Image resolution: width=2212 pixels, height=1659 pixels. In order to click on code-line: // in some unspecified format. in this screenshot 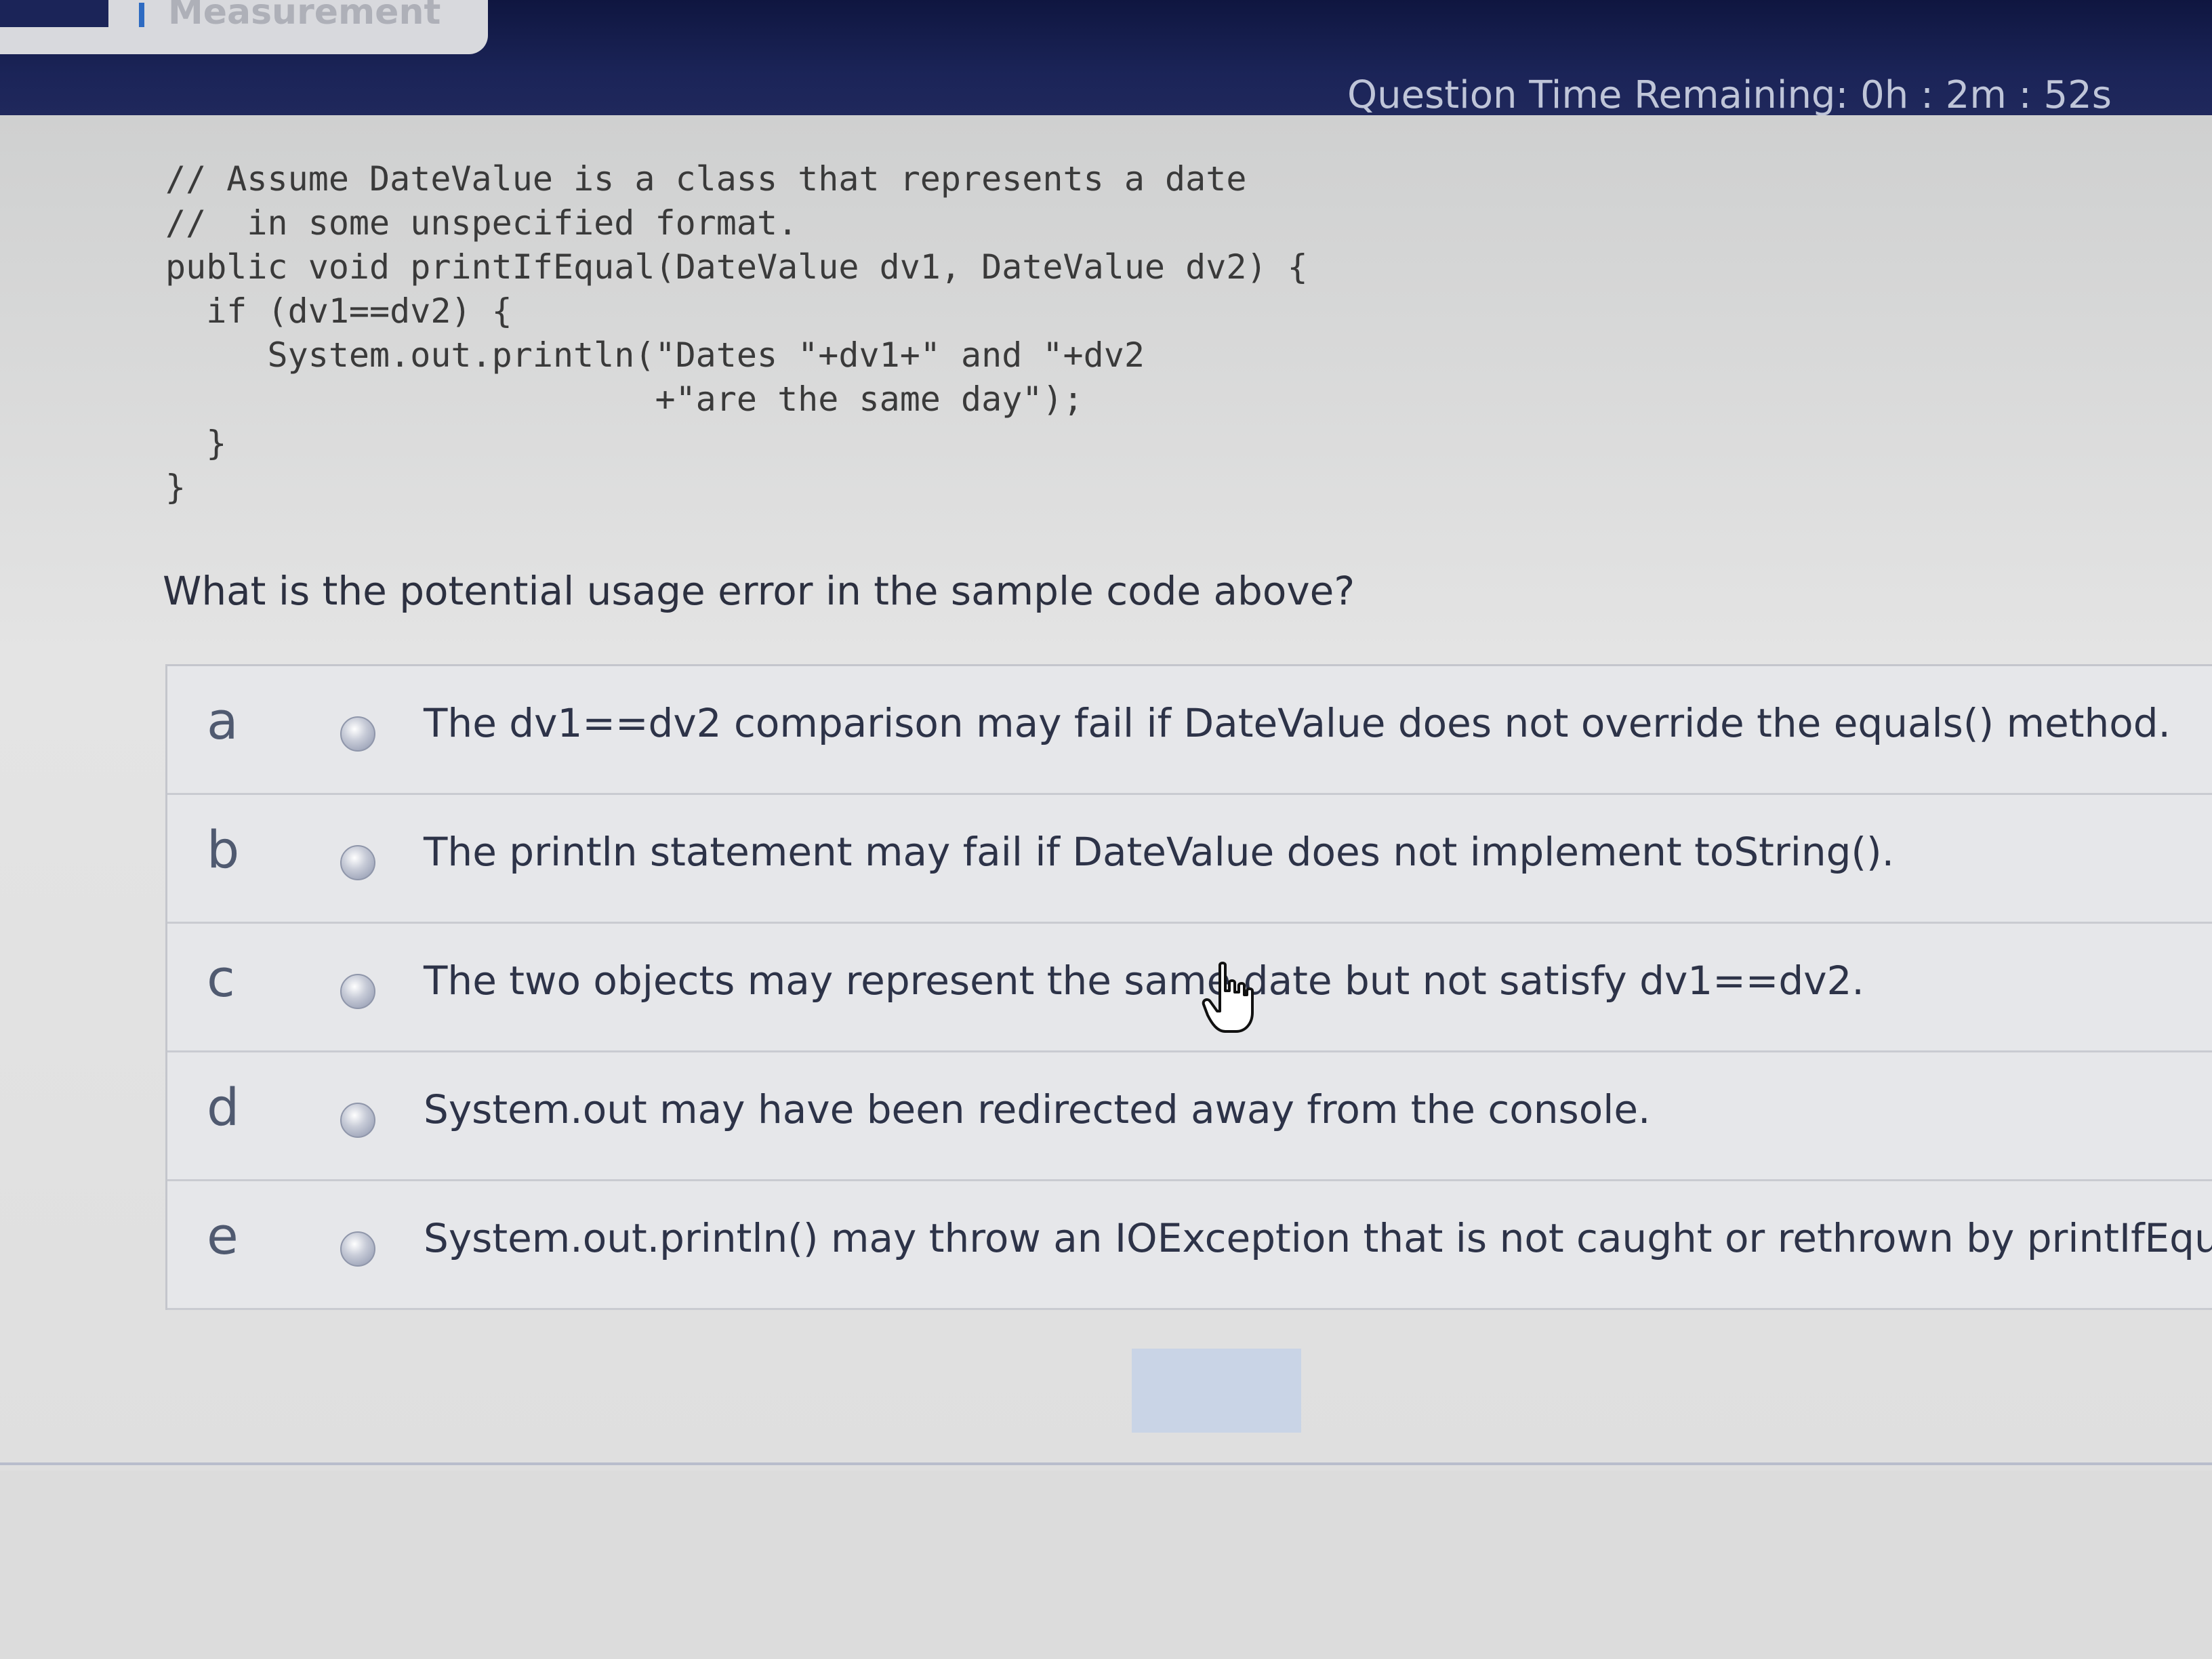, I will do `click(482, 223)`.